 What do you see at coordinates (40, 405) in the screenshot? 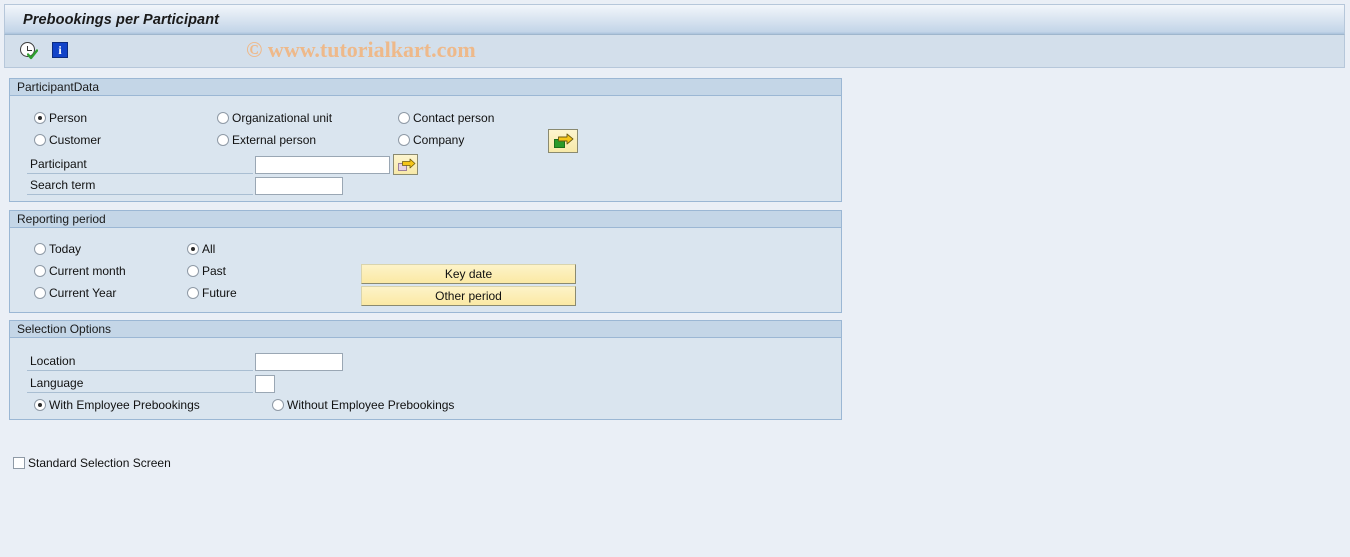
I see `radio-with-employee-prebookings-input` at bounding box center [40, 405].